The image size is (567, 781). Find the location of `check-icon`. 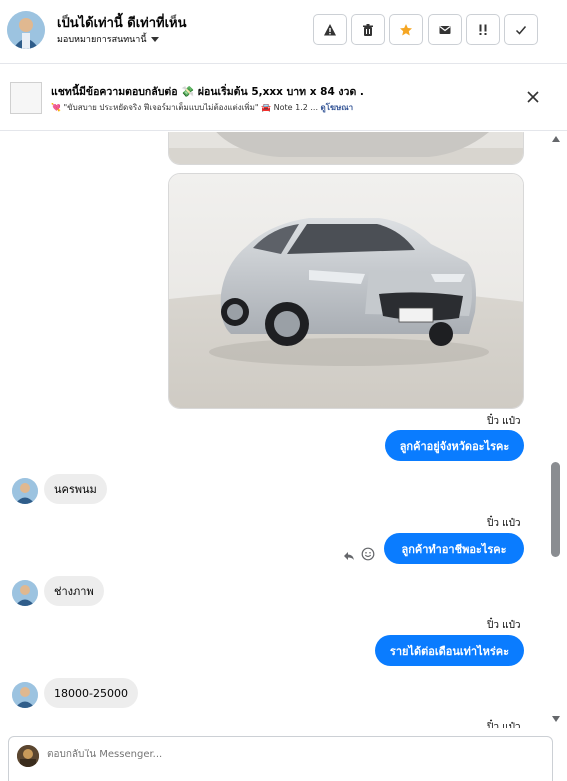

check-icon is located at coordinates (521, 30).